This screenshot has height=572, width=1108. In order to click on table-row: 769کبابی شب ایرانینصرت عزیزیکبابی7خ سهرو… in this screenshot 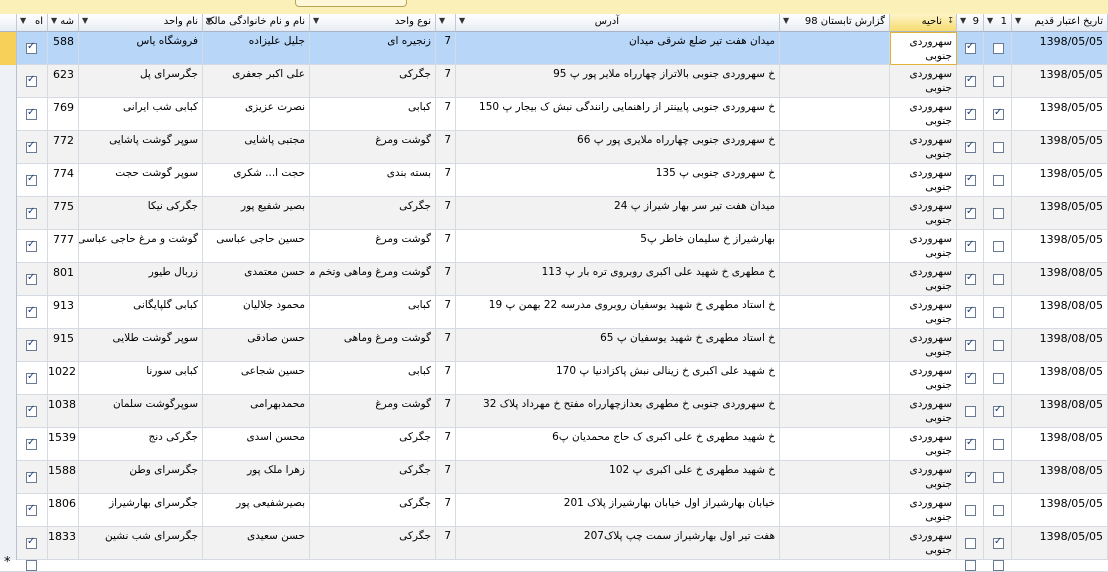, I will do `click(554, 114)`.